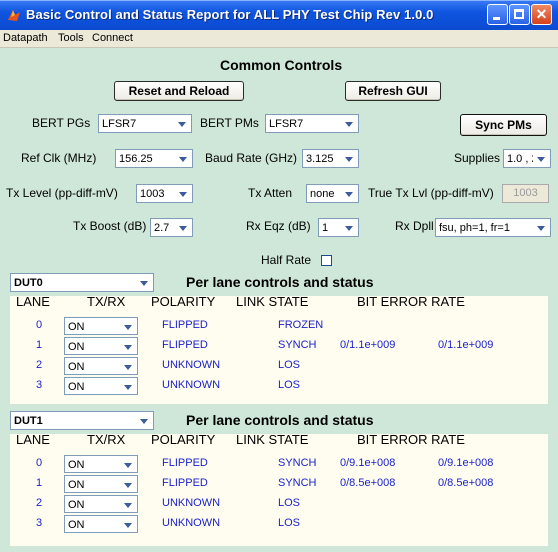 The width and height of the screenshot is (558, 552). What do you see at coordinates (61, 123) in the screenshot?
I see `bert-pgs-label: BERT PGs` at bounding box center [61, 123].